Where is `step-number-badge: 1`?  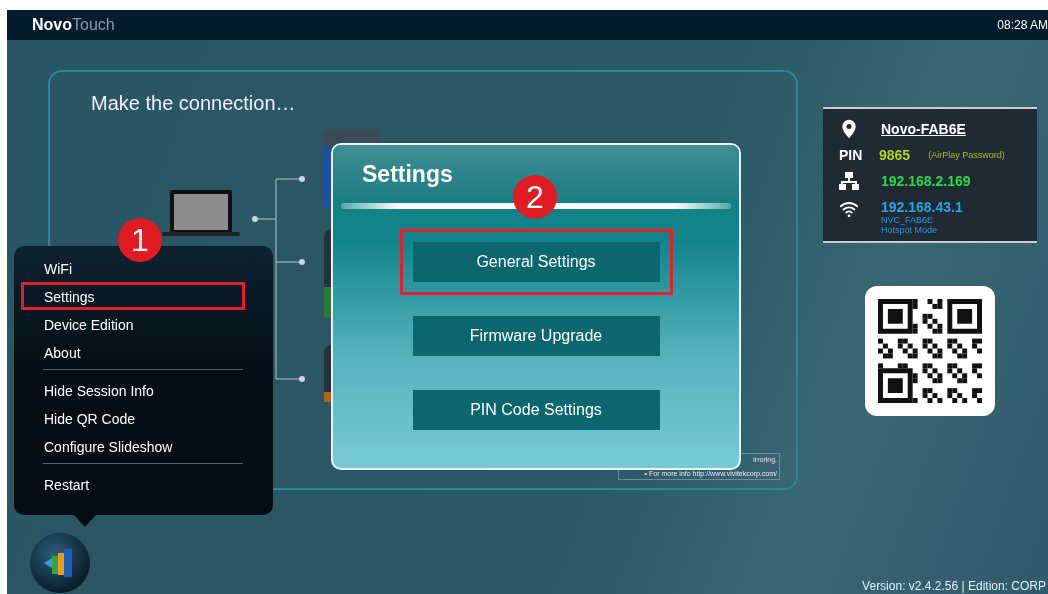
step-number-badge: 1 is located at coordinates (140, 240).